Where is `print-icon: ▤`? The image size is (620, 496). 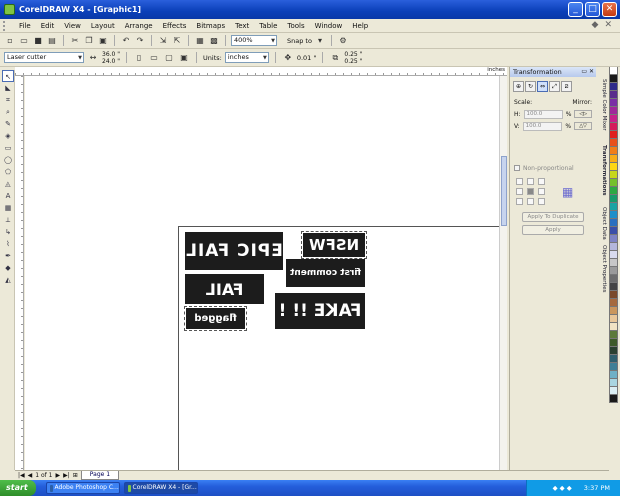
print-icon: ▤ is located at coordinates (52, 41).